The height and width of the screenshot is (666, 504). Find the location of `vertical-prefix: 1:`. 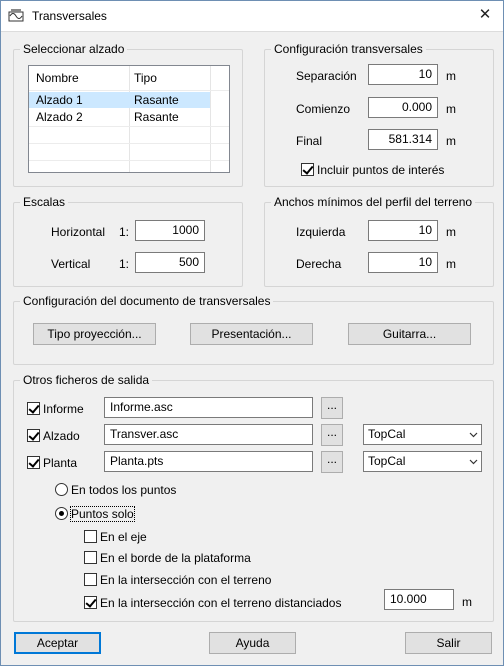

vertical-prefix: 1: is located at coordinates (124, 264).